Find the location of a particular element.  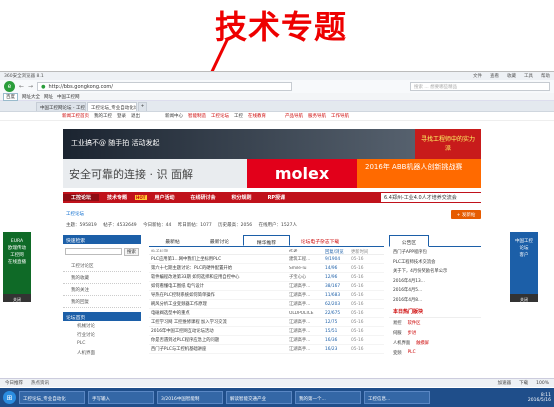

quick-search-button: 搜索 is located at coordinates (131, 252).